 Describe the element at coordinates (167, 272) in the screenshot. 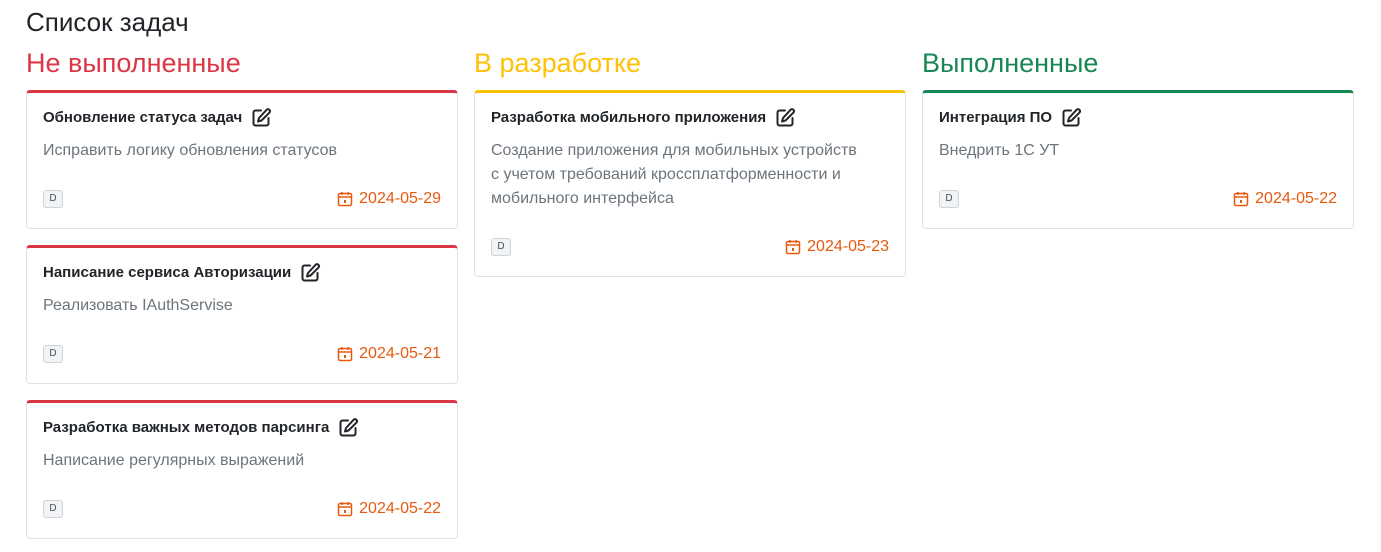

I see `task-title: Написание сервиса Авторизации` at that location.